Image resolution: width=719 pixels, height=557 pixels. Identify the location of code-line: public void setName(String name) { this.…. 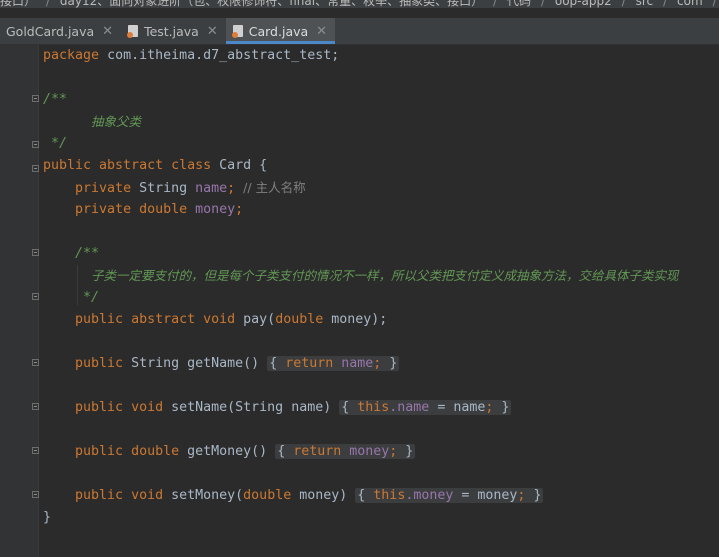
(293, 407).